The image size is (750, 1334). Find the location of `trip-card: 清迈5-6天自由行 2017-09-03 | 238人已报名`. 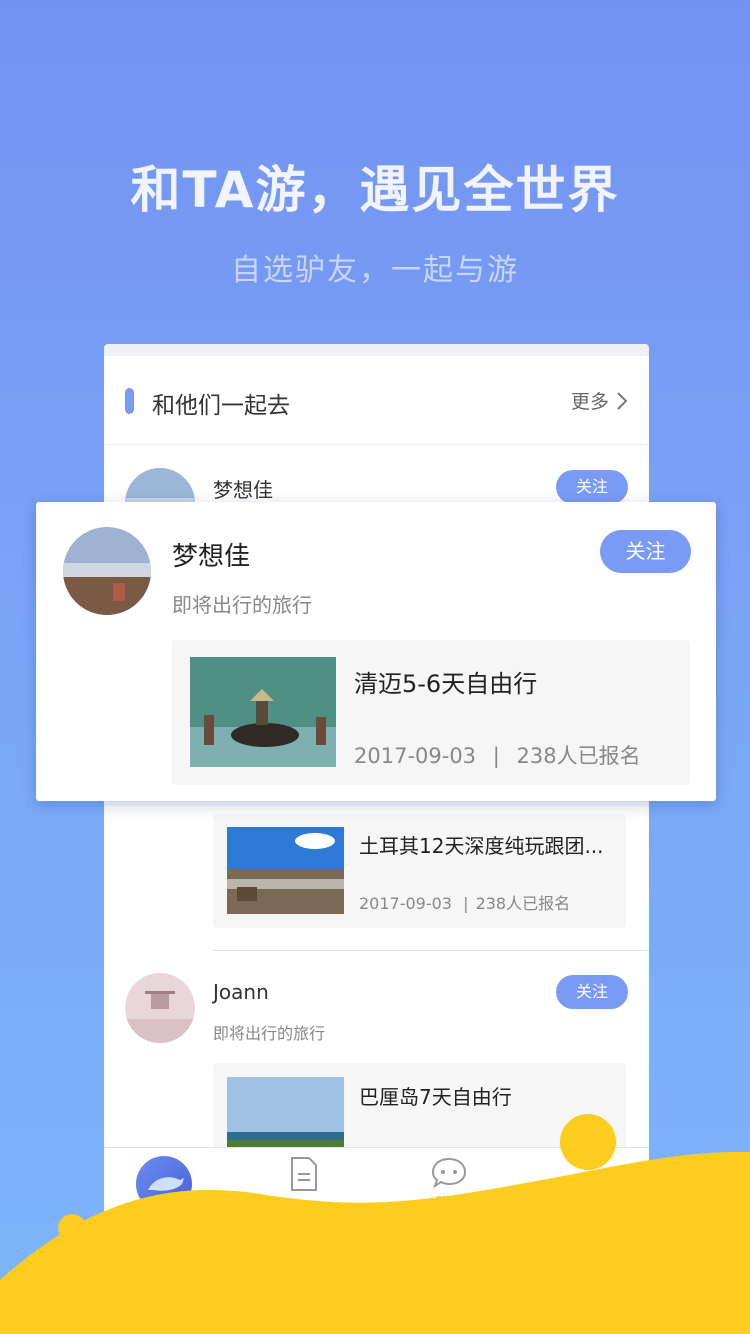

trip-card: 清迈5-6天自由行 2017-09-03 | 238人已报名 is located at coordinates (431, 712).